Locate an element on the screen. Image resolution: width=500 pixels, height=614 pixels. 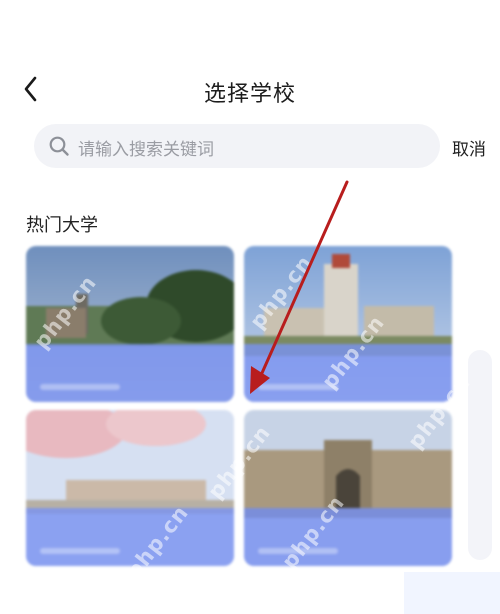
page-title: 选择学校 is located at coordinates (249, 94).